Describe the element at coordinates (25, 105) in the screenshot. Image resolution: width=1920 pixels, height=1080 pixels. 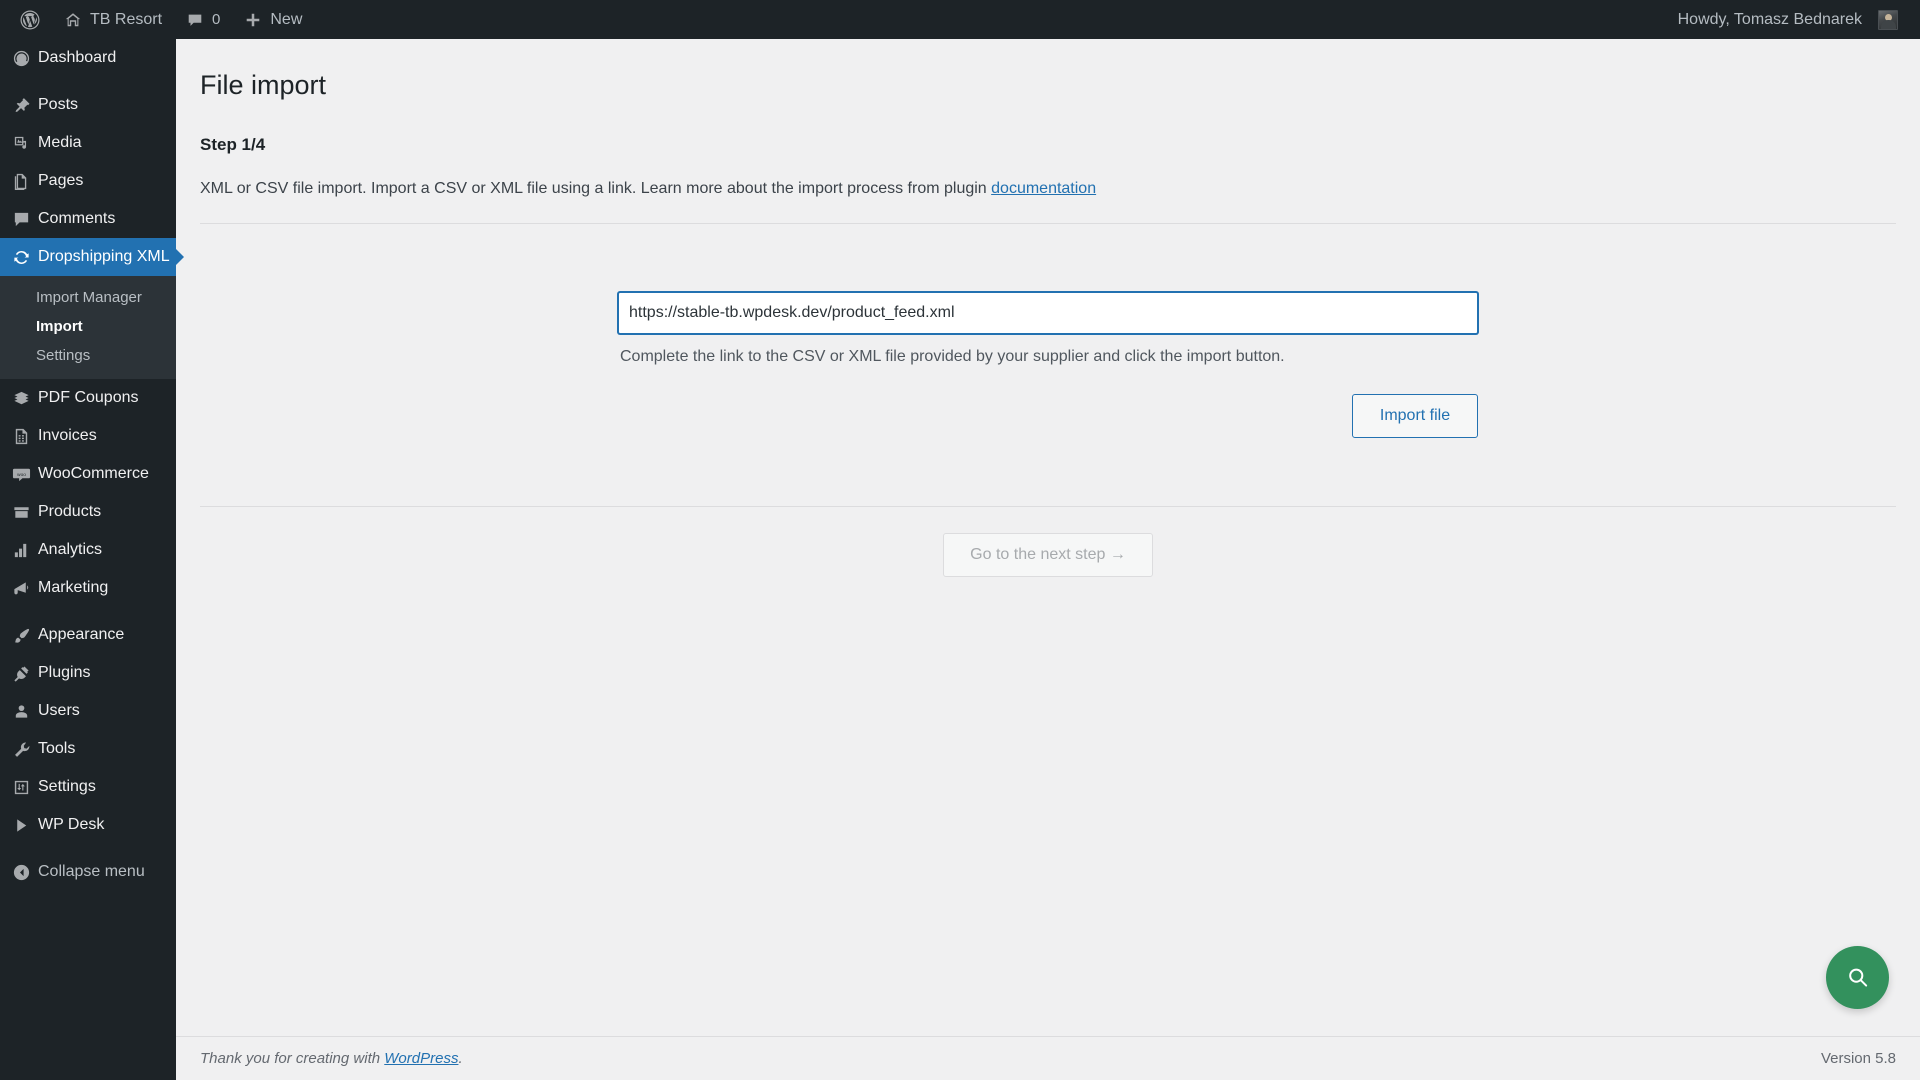
I see `pin-icon` at that location.